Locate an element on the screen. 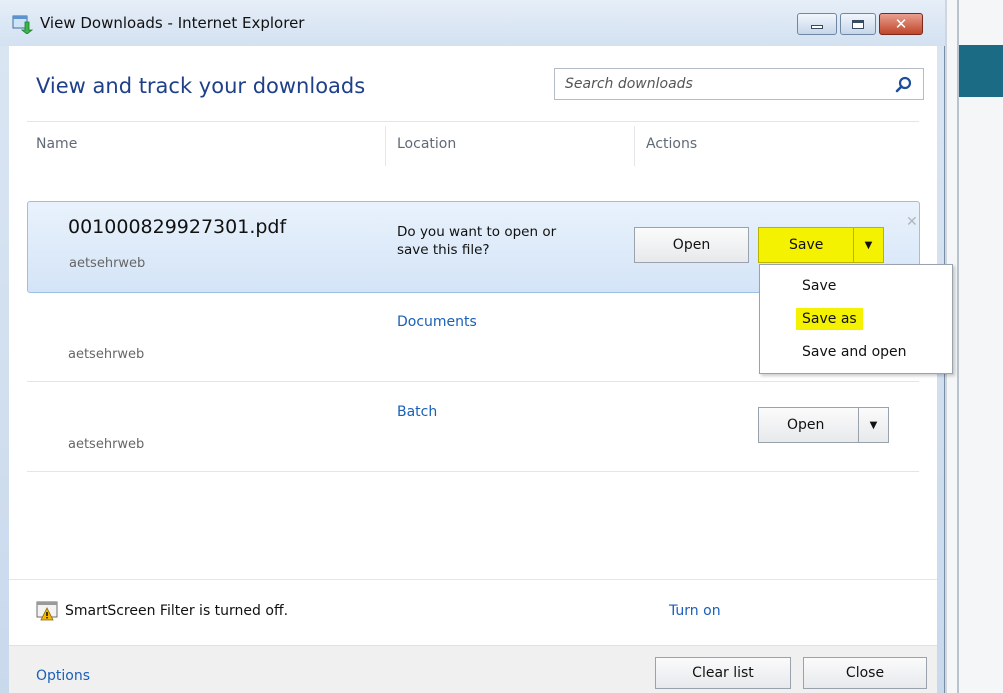 The image size is (1003, 693). search-input is located at coordinates (725, 84).